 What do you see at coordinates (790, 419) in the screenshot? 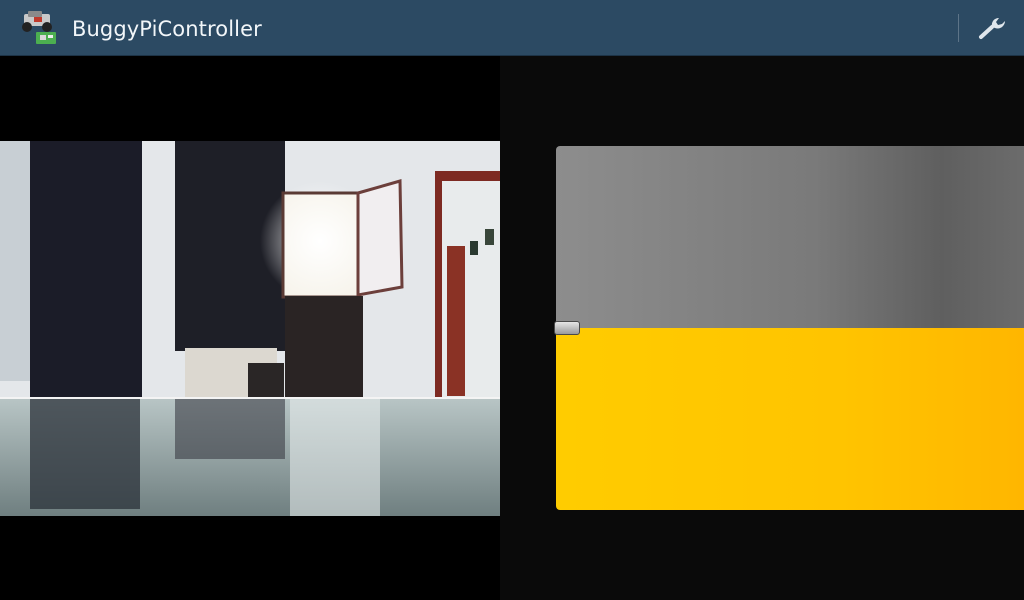
I see `throttle-lower-zone` at bounding box center [790, 419].